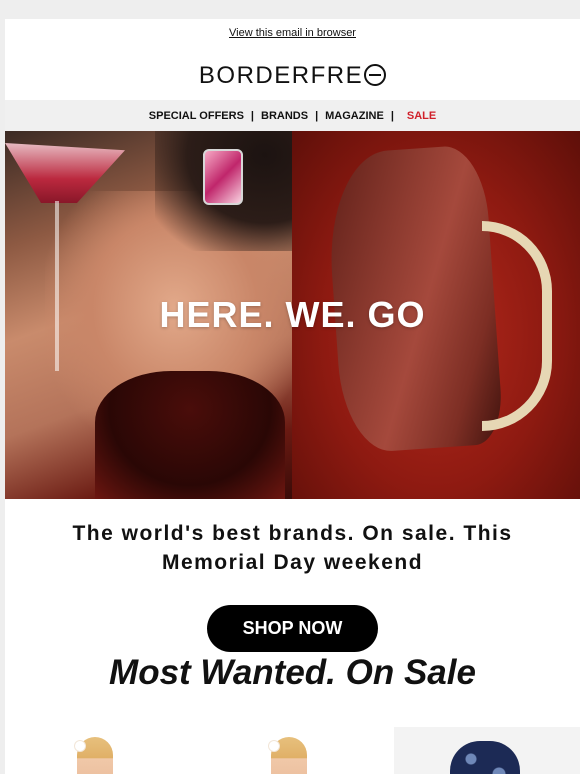 This screenshot has width=580, height=774. What do you see at coordinates (292, 672) in the screenshot?
I see `section-title: Most Wanted. On Sale` at bounding box center [292, 672].